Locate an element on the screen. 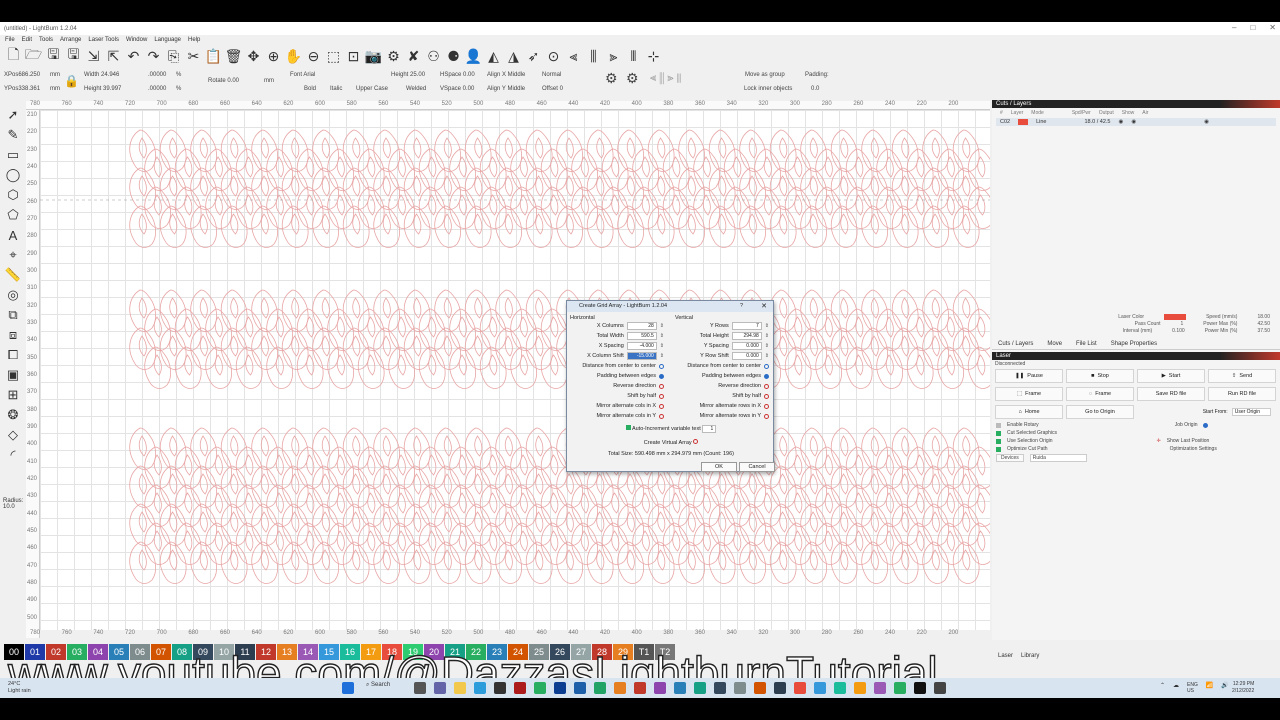  align-tools-icon: ⚙ is located at coordinates (611, 78).